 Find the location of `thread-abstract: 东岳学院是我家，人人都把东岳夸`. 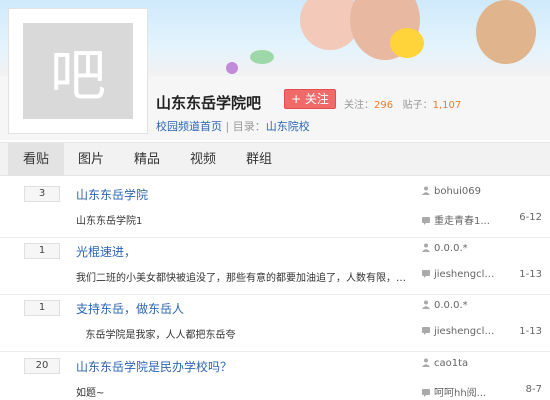

thread-abstract: 东岳学院是我家，人人都把东岳夸 is located at coordinates (156, 335).